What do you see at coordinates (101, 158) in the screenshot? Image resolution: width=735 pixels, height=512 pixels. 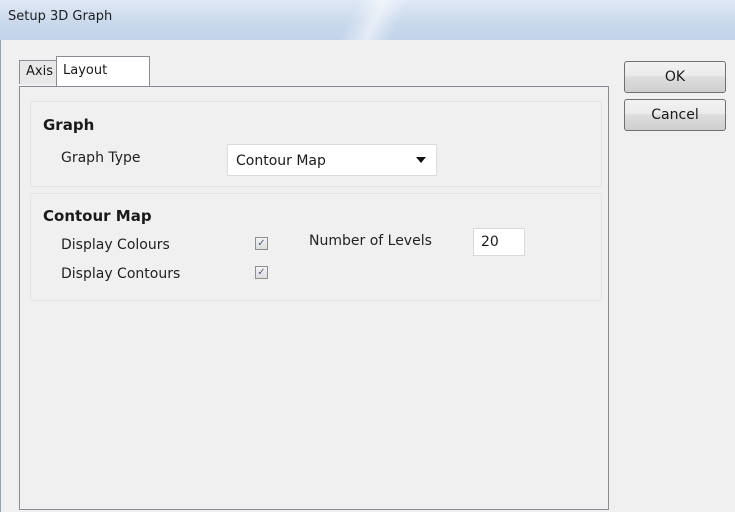 I see `graph-type-label: Graph Type` at bounding box center [101, 158].